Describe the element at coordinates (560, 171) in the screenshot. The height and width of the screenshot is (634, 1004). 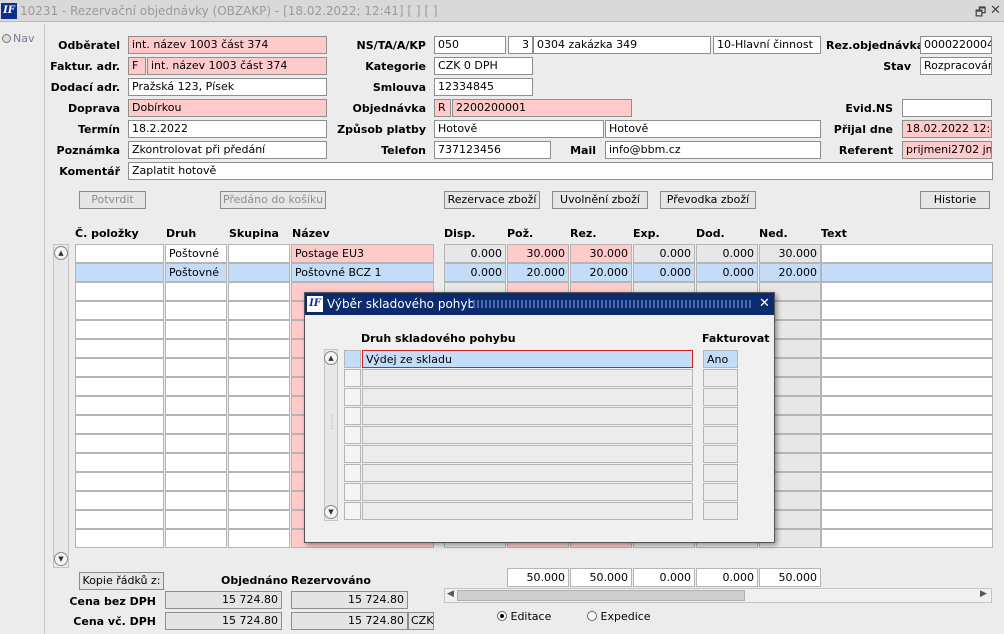
I see `komentar-field: Zaplatit hotově` at that location.